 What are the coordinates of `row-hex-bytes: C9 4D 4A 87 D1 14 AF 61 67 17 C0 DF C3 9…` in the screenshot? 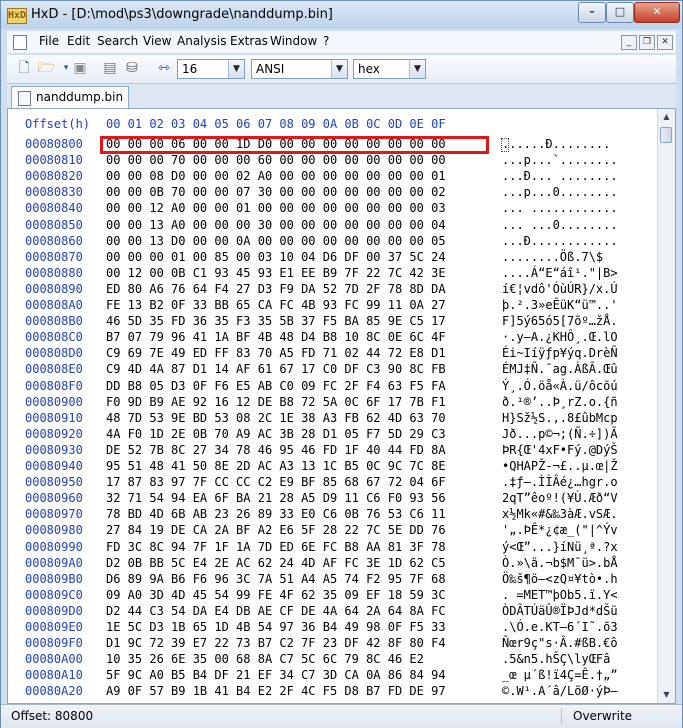 It's located at (276, 369).